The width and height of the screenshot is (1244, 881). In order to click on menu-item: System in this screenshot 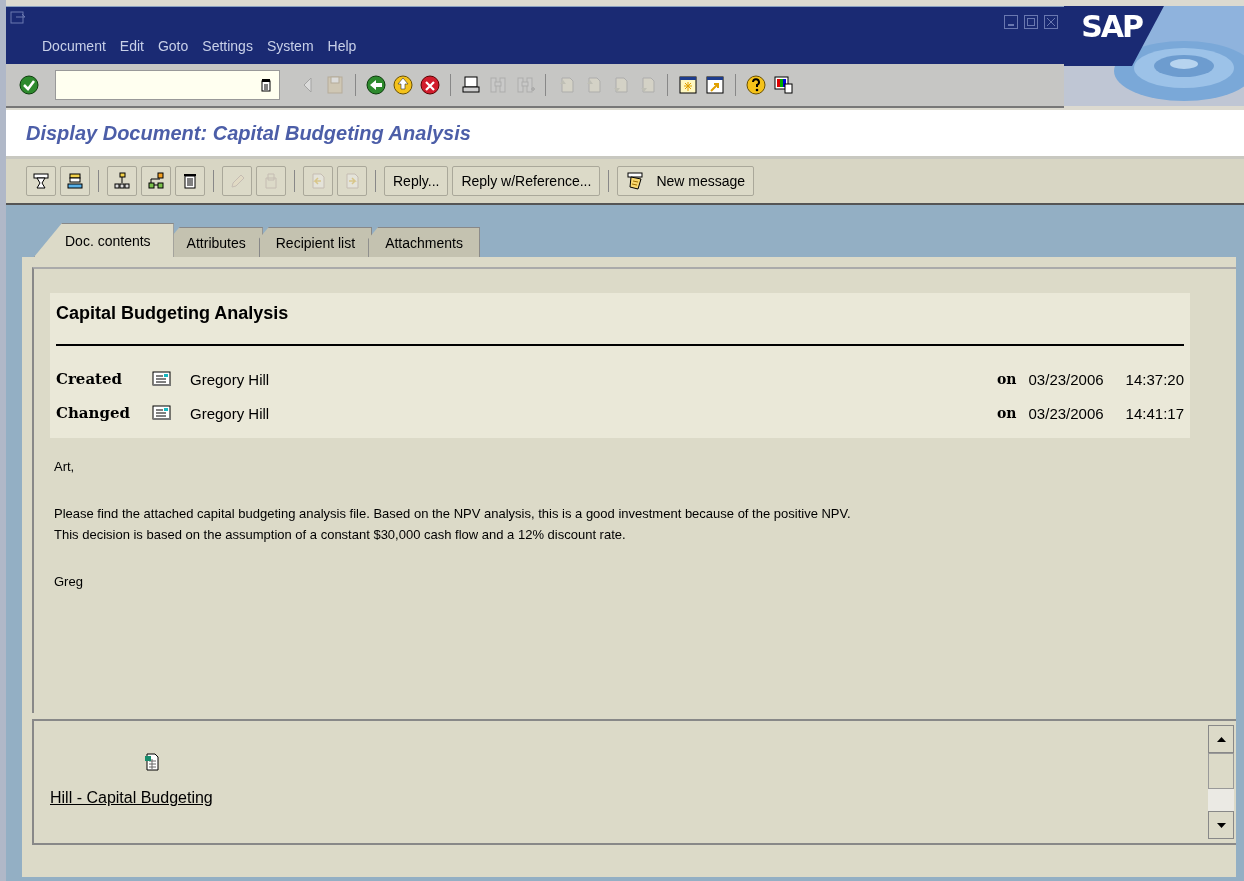, I will do `click(290, 46)`.